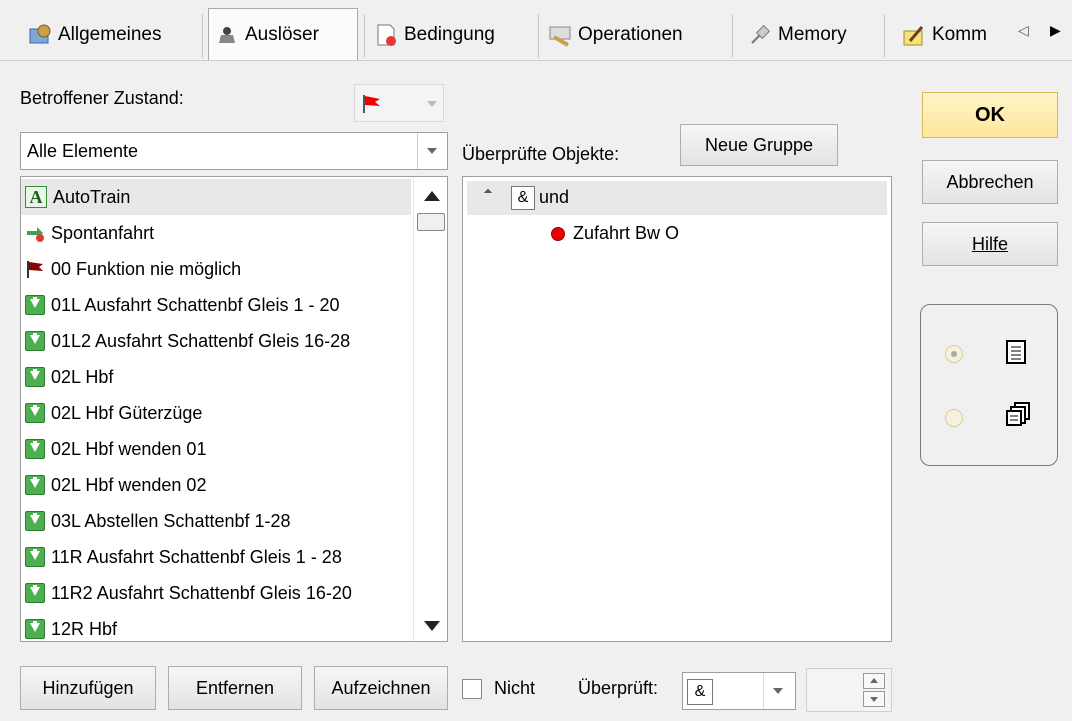 The image size is (1072, 721). What do you see at coordinates (554, 197) in the screenshot?
I see `tree-root-label: und` at bounding box center [554, 197].